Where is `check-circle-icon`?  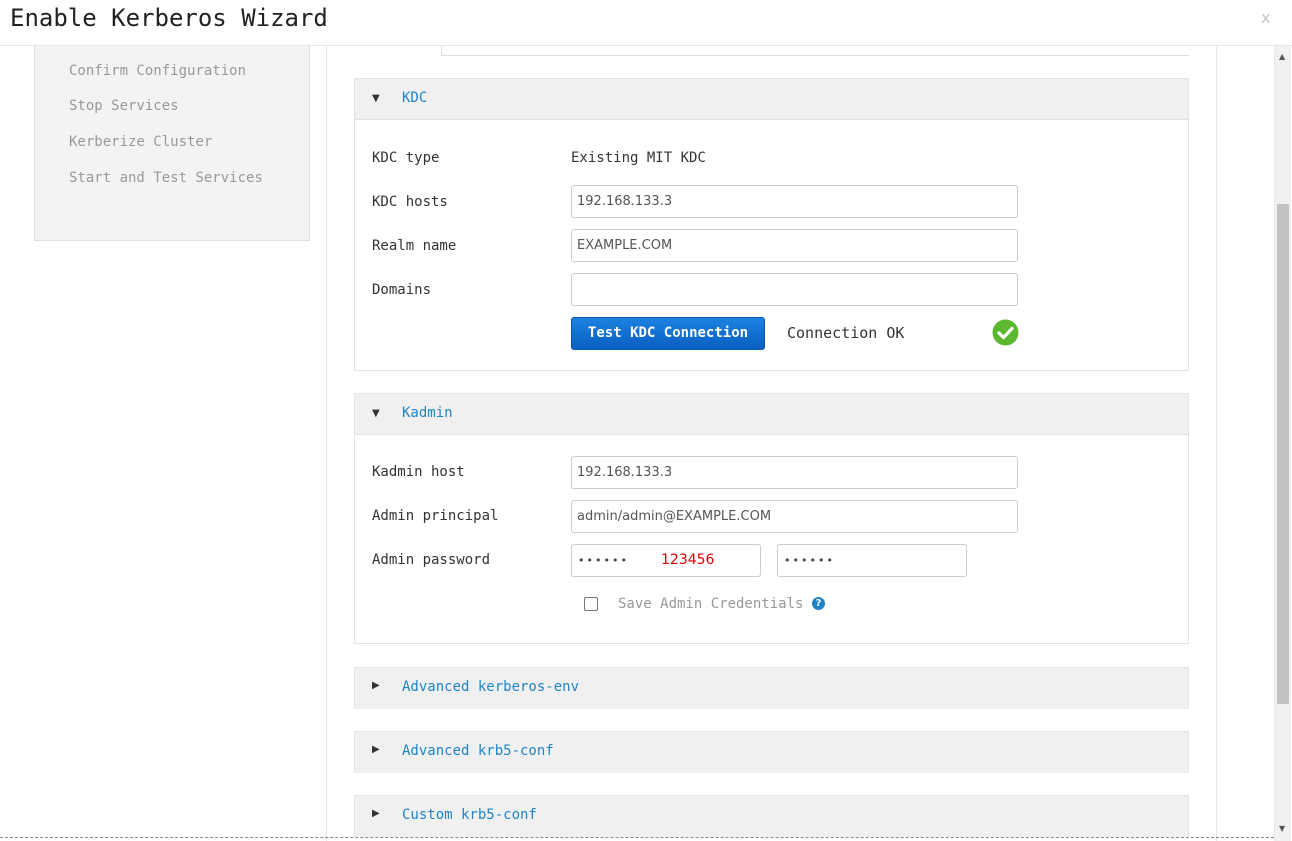
check-circle-icon is located at coordinates (1005, 332).